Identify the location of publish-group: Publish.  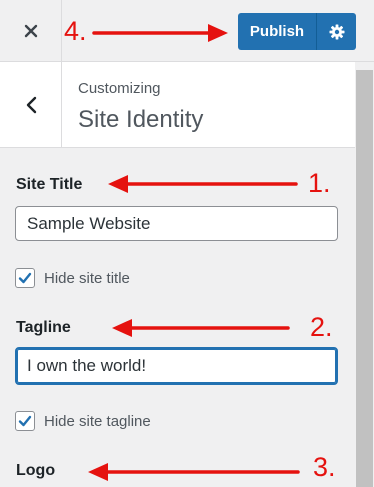
(297, 31).